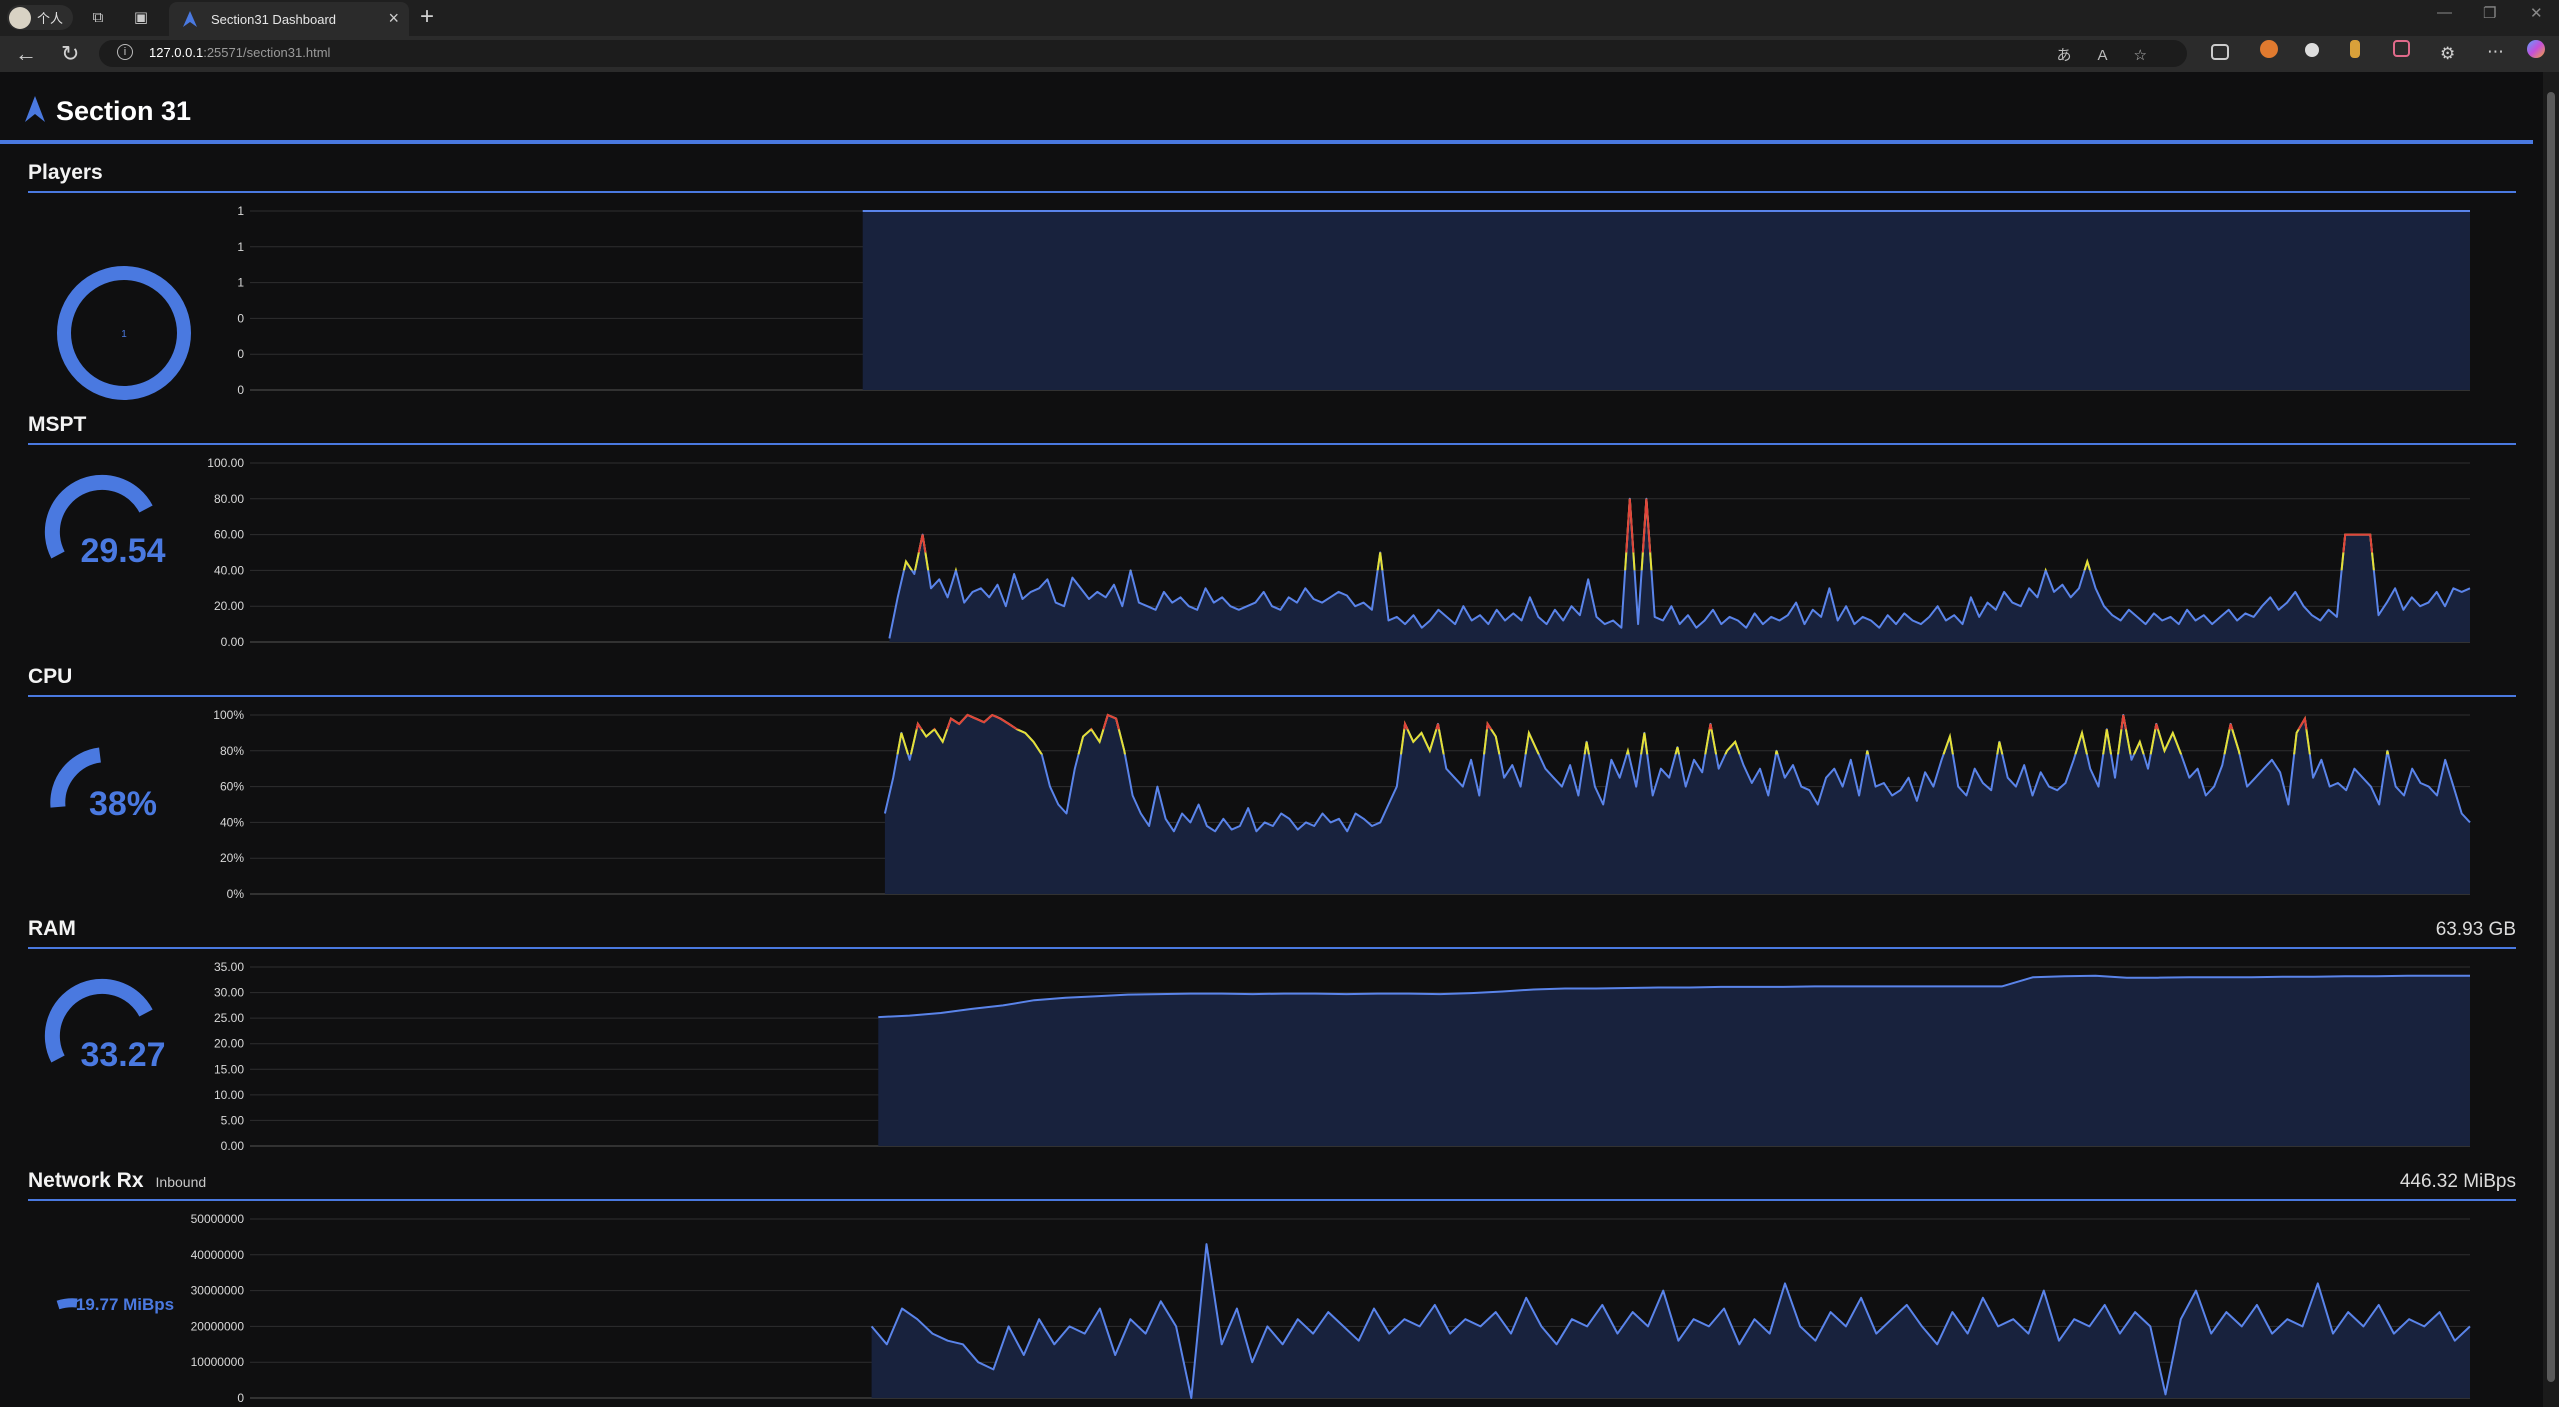 The width and height of the screenshot is (2559, 1407). Describe the element at coordinates (67, 1304) in the screenshot. I see `network-gauge-arc` at that location.